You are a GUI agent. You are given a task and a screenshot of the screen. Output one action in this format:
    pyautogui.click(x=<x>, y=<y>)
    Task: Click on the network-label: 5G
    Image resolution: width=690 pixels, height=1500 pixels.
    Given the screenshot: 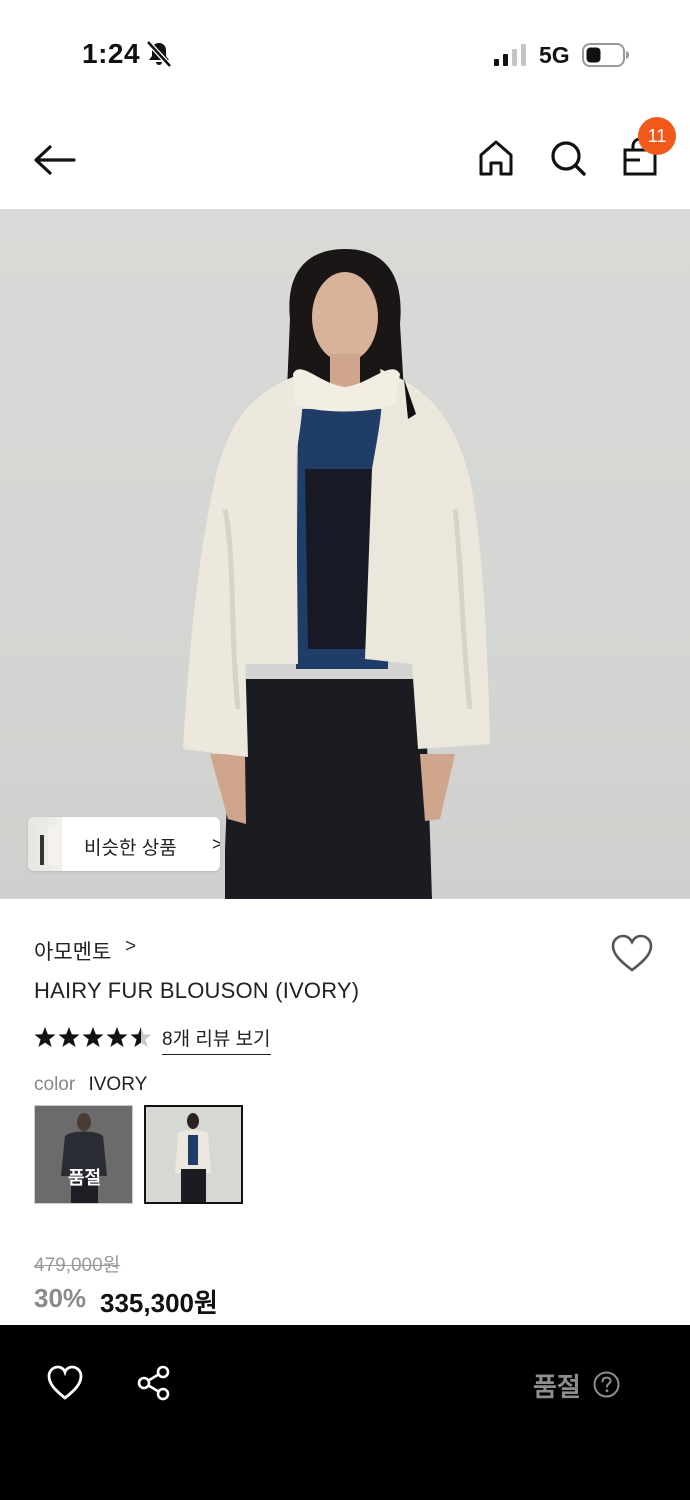 What is the action you would take?
    pyautogui.click(x=554, y=55)
    